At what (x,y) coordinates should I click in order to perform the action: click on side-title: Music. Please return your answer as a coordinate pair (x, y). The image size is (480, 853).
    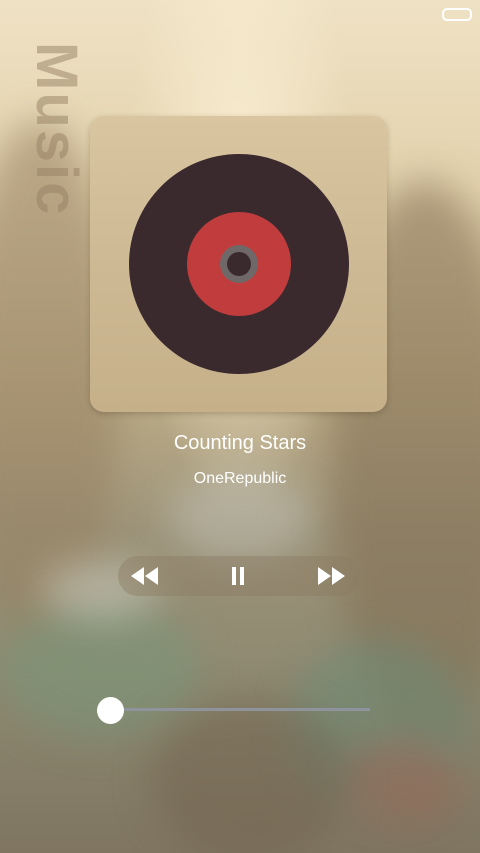
    Looking at the image, I should click on (56, 129).